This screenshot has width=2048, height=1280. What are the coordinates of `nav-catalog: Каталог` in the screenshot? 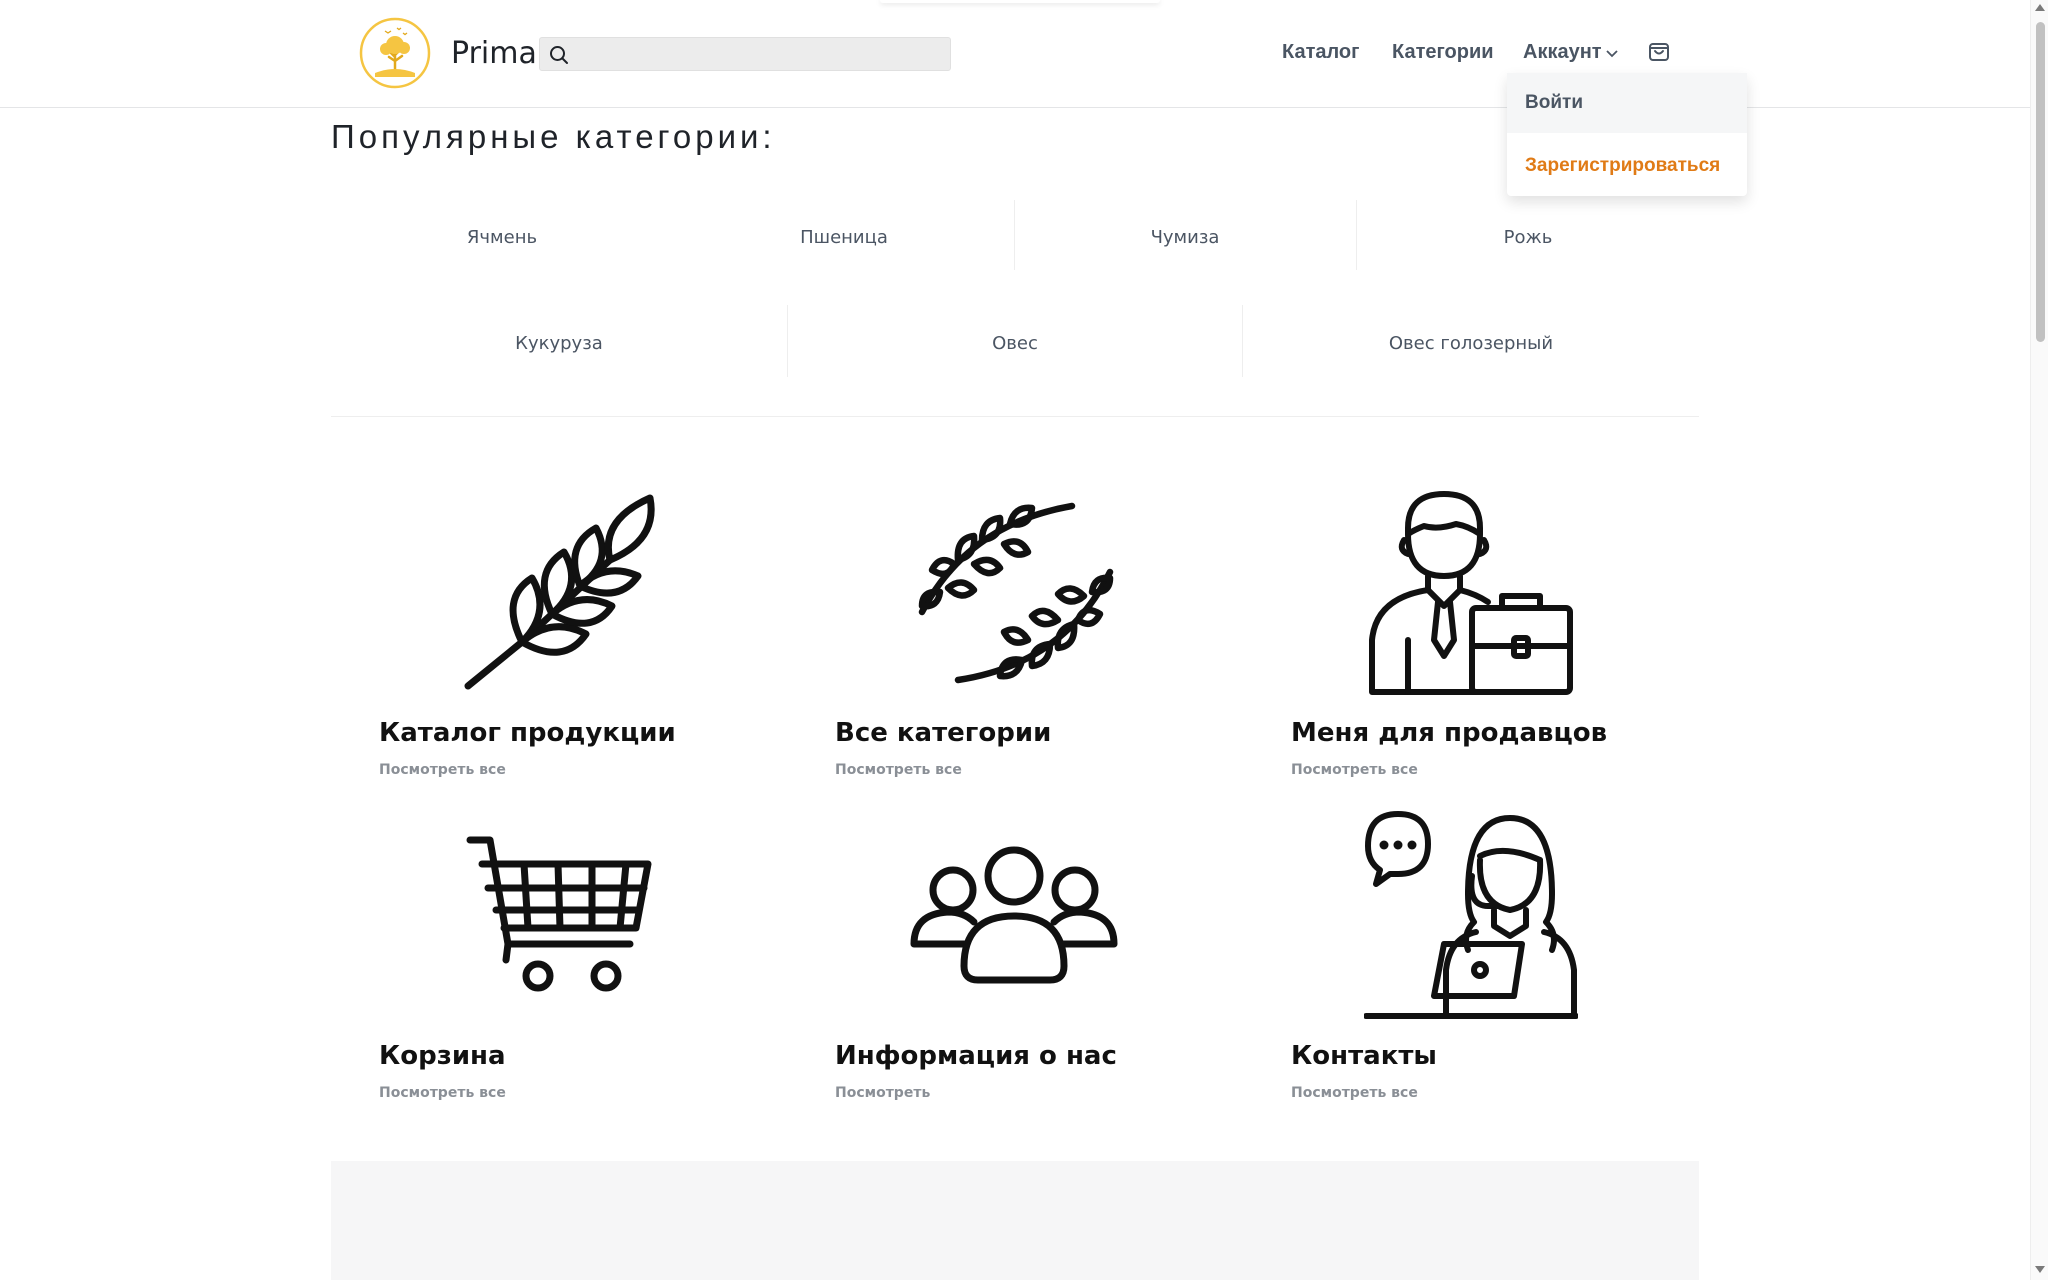 It's located at (1320, 52).